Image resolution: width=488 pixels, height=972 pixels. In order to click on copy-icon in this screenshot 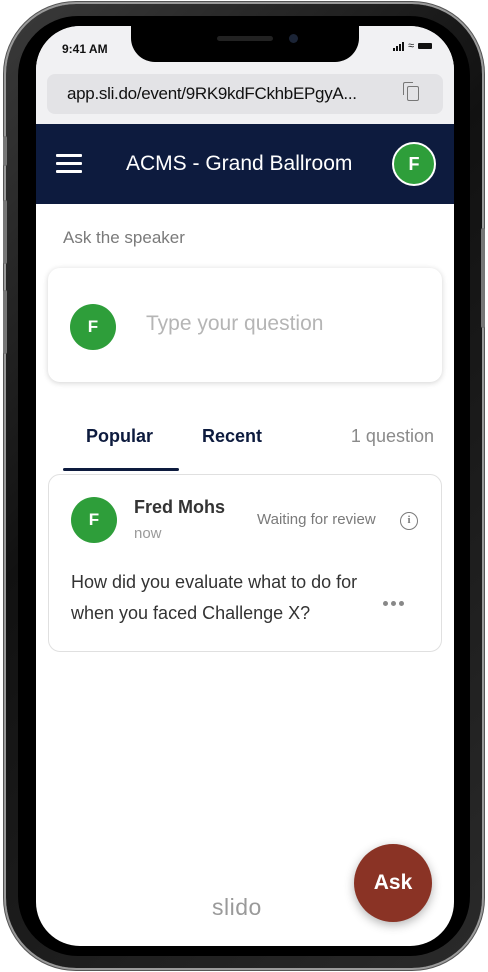, I will do `click(411, 91)`.